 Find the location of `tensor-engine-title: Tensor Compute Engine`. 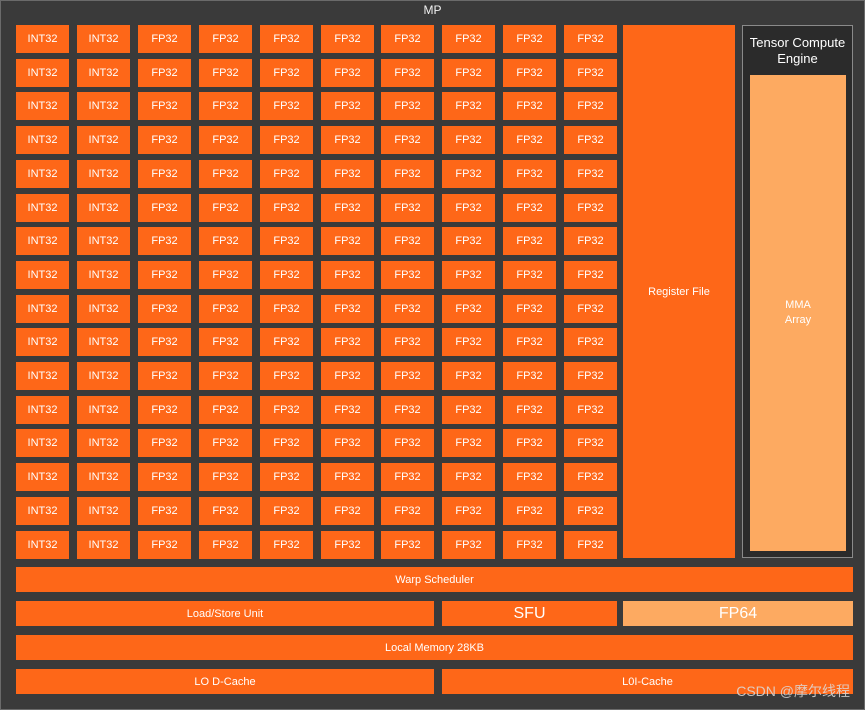

tensor-engine-title: Tensor Compute Engine is located at coordinates (797, 50).